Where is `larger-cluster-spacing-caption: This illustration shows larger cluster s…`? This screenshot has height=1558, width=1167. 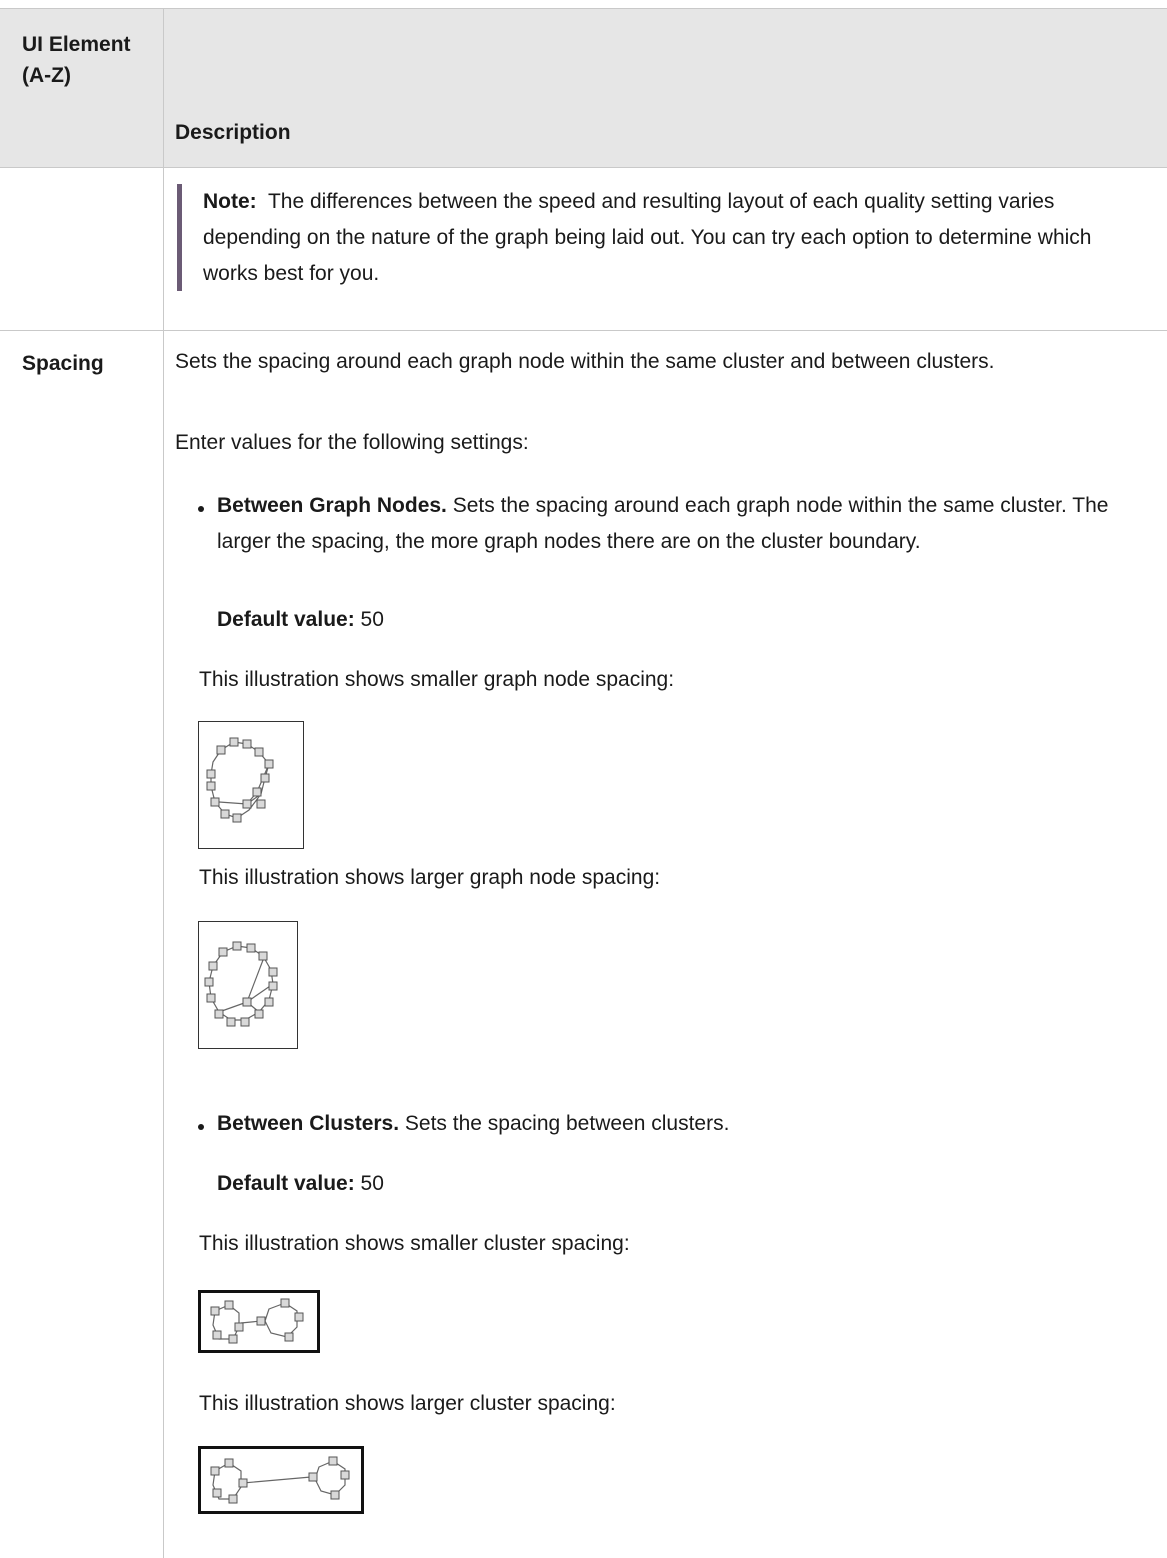 larger-cluster-spacing-caption: This illustration shows larger cluster s… is located at coordinates (407, 1403).